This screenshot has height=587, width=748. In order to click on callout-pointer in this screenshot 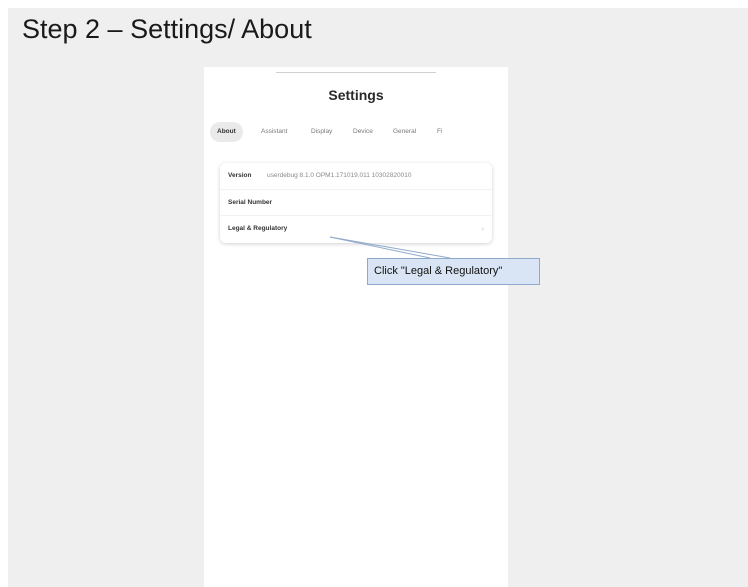, I will do `click(390, 247)`.